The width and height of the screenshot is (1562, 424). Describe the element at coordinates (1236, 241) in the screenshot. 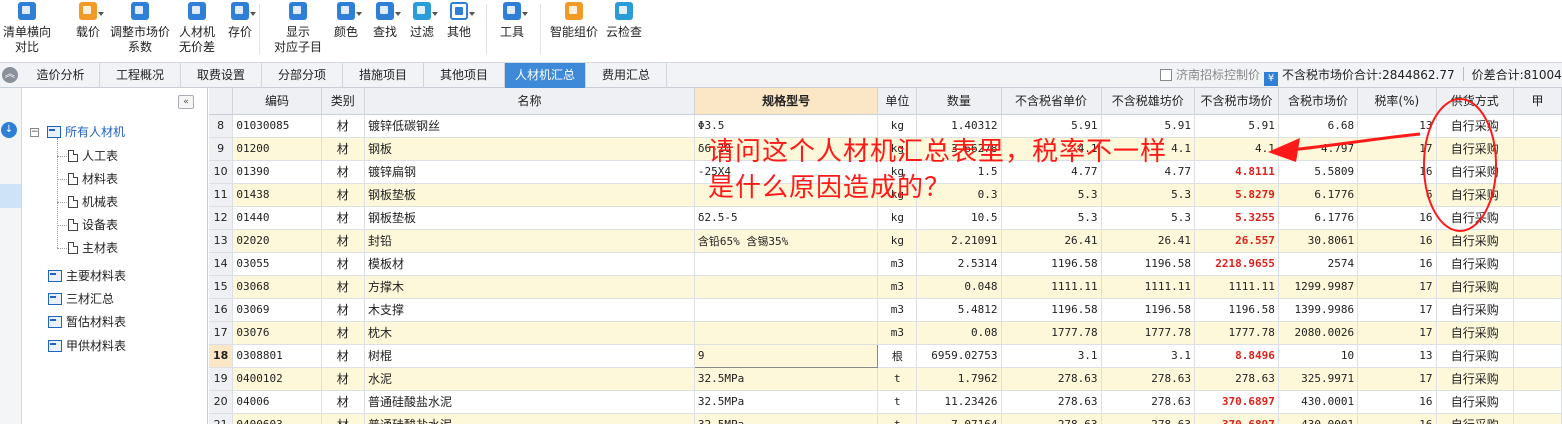

I see `cell-p3: 26.557` at that location.